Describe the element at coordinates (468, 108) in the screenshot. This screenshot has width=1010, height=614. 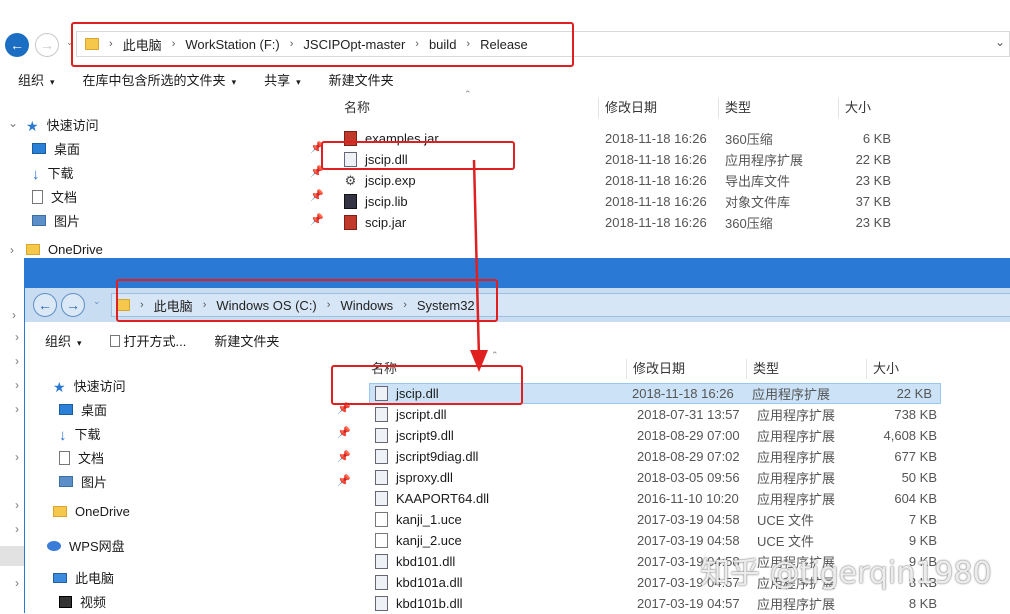
I see `column-name: 名称` at that location.